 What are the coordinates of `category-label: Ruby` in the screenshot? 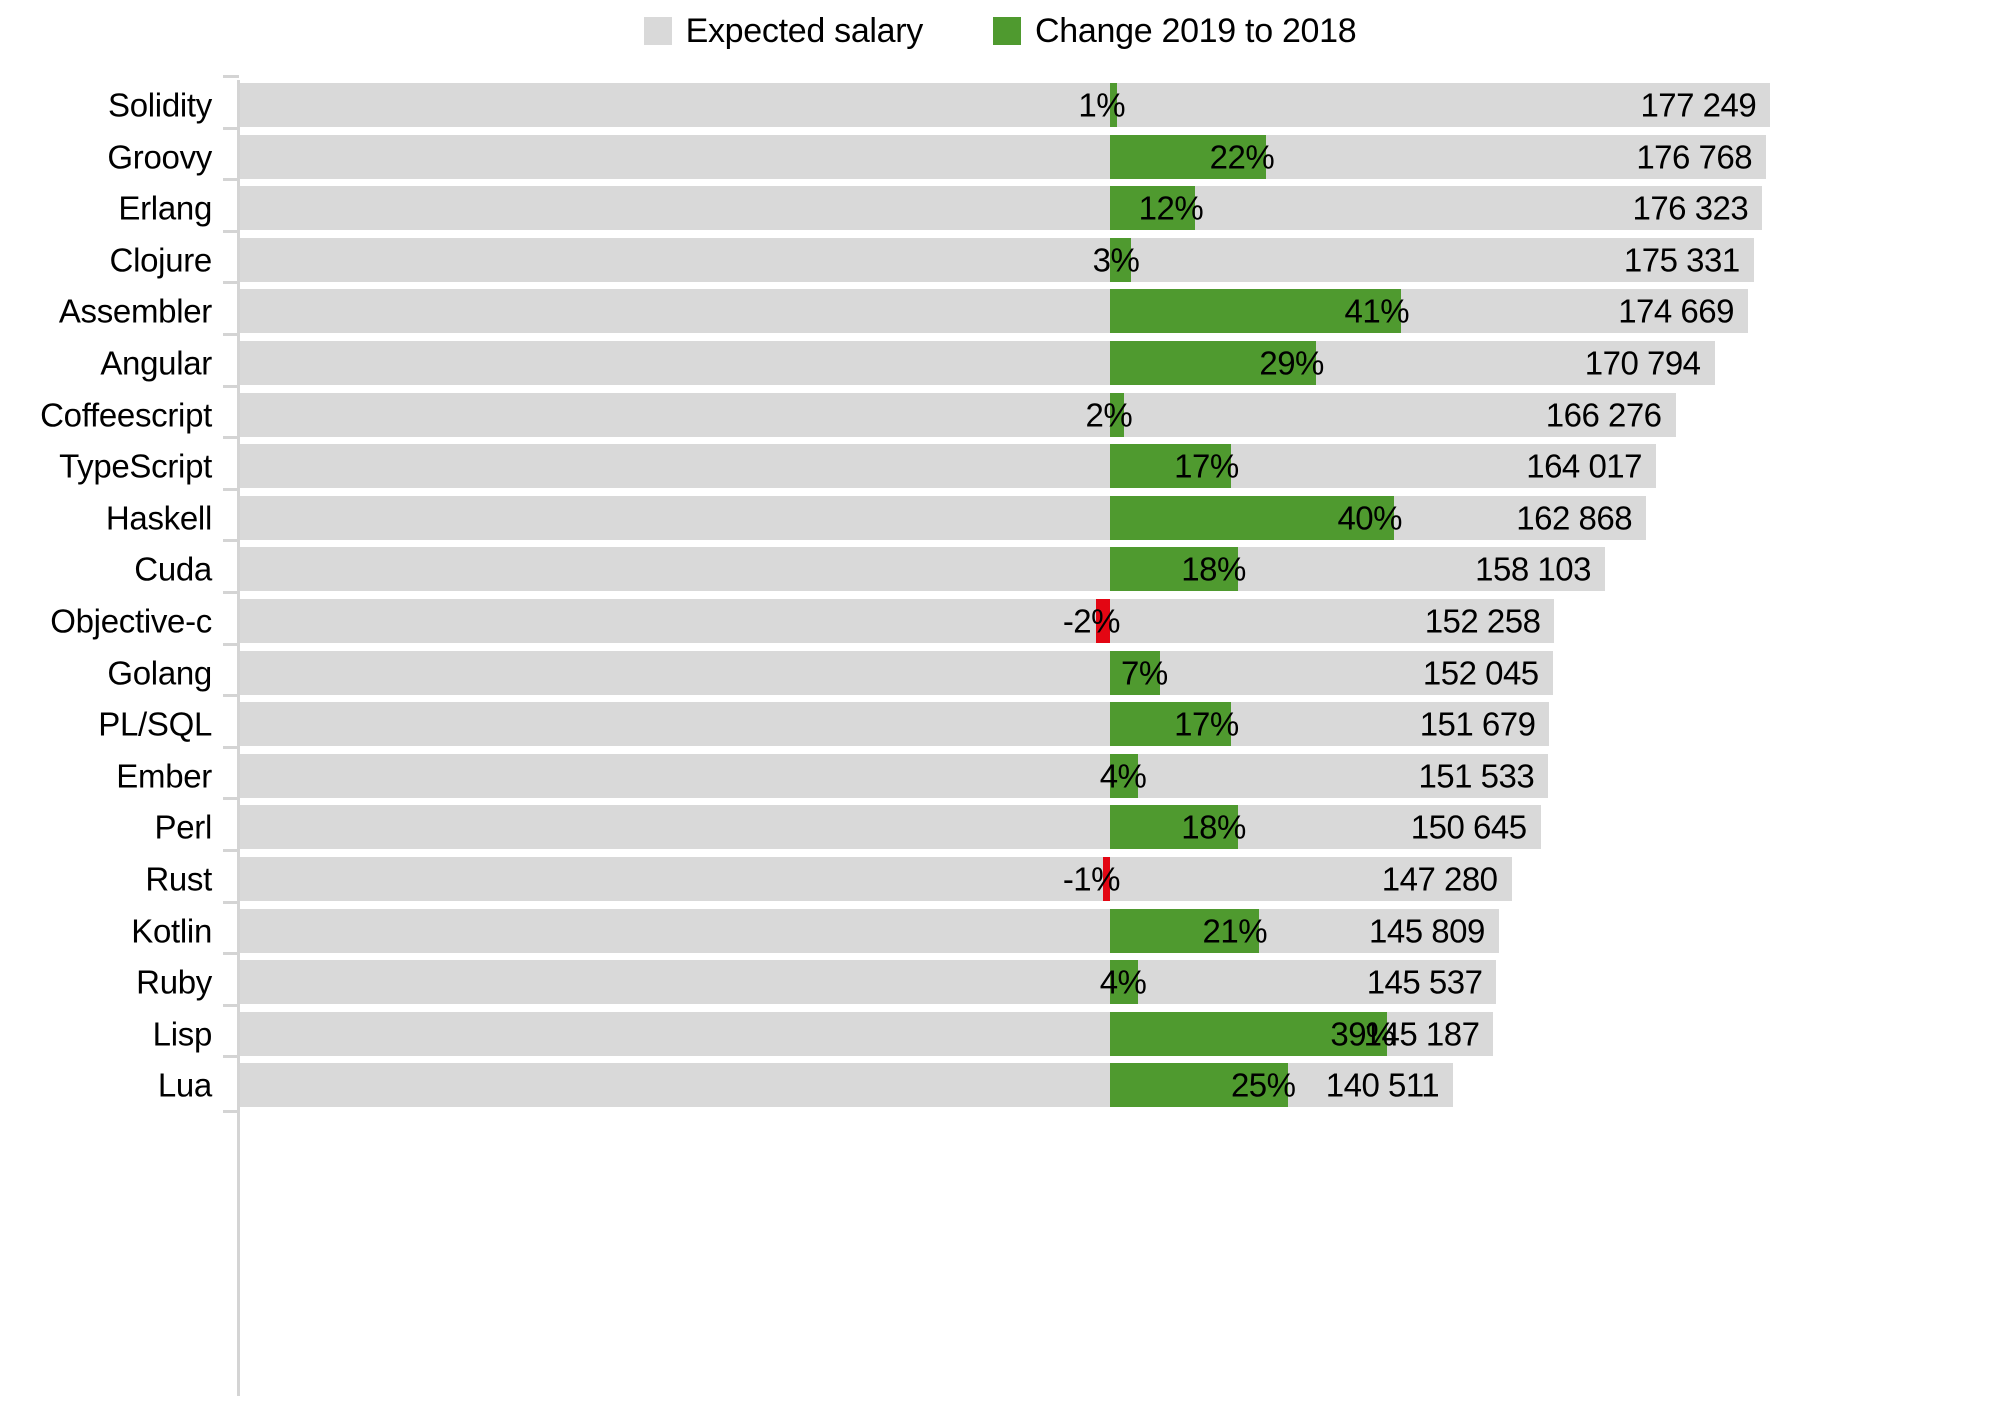 It's located at (174, 982).